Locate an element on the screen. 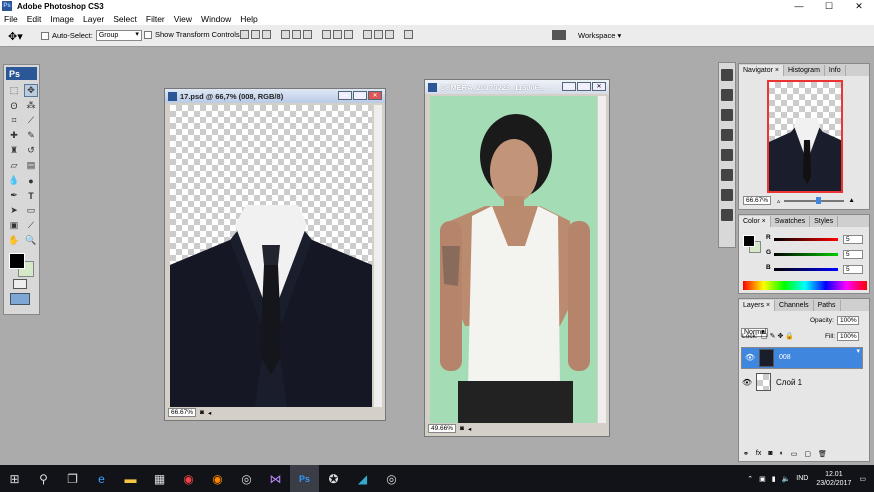 The image size is (874, 492). menu-image: Image is located at coordinates (62, 19).